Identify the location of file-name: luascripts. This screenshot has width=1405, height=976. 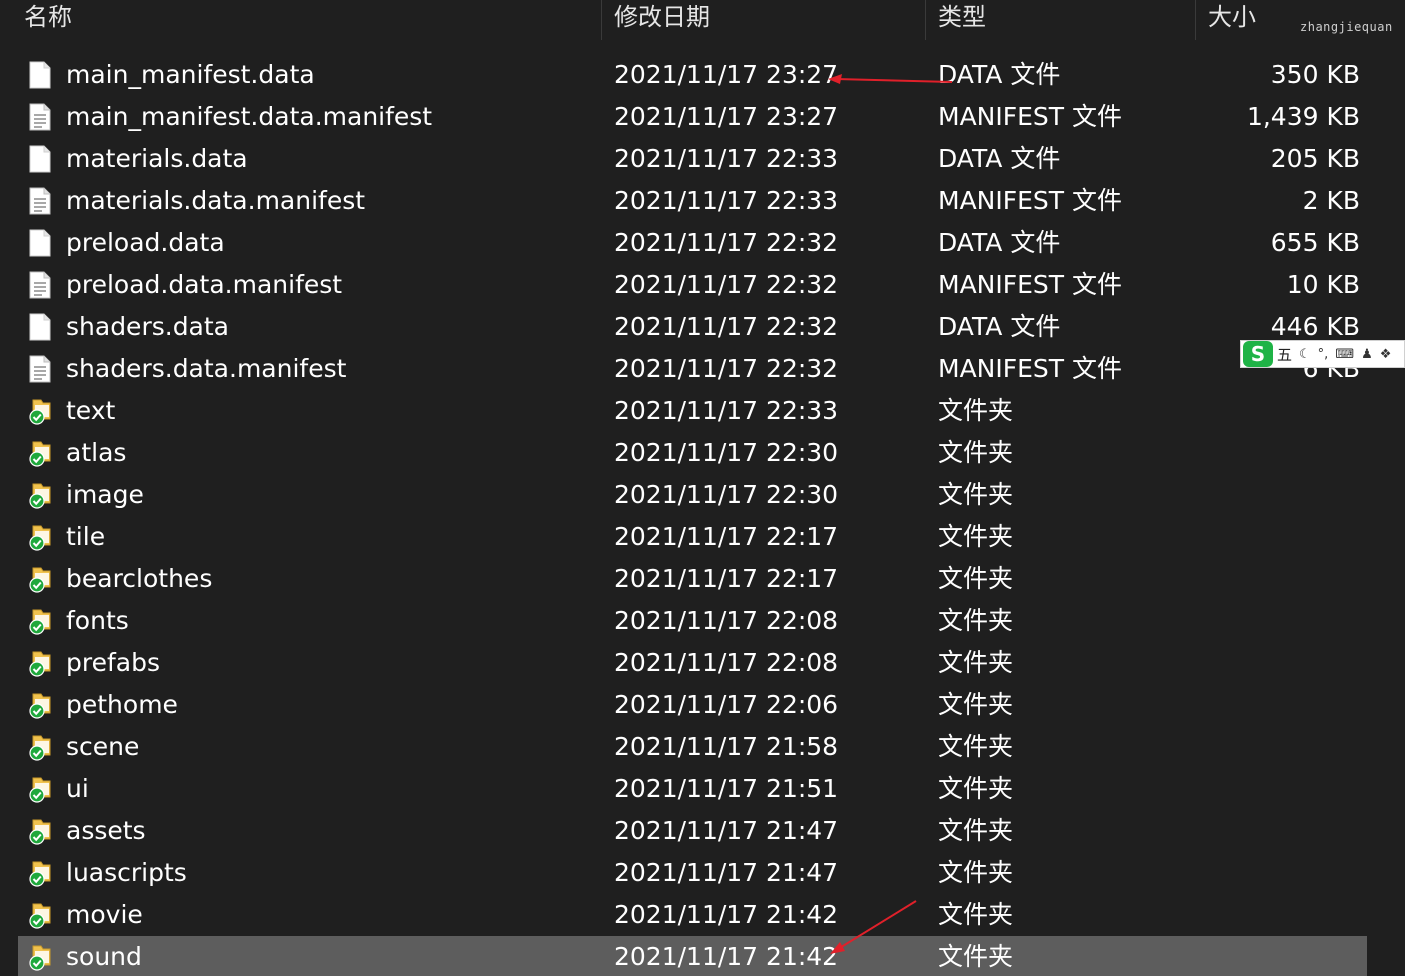
(126, 872).